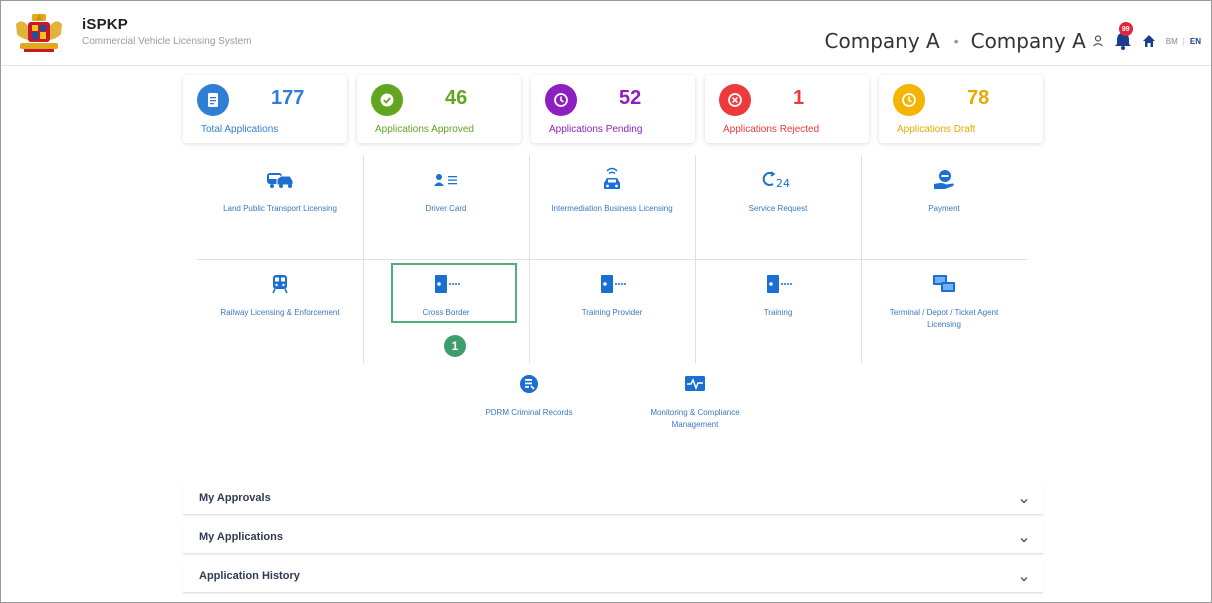  I want to click on history-icon, so click(561, 100).